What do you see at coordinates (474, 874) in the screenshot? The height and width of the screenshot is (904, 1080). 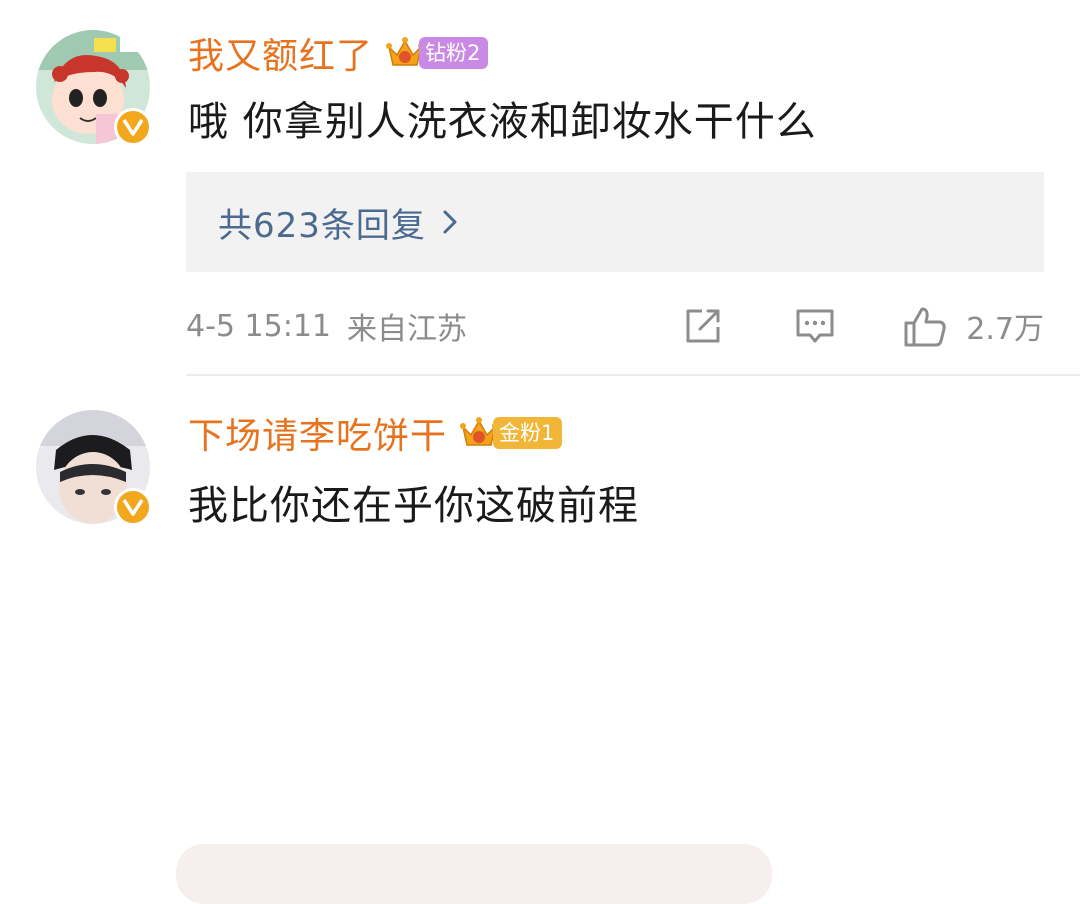 I see `comment-highlight` at bounding box center [474, 874].